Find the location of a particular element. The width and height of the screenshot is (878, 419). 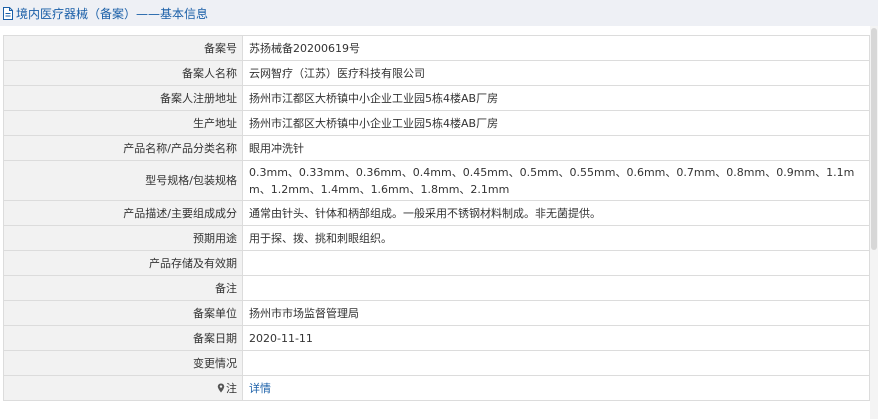

field-label: 产品描述/主要组成成分 is located at coordinates (123, 213).